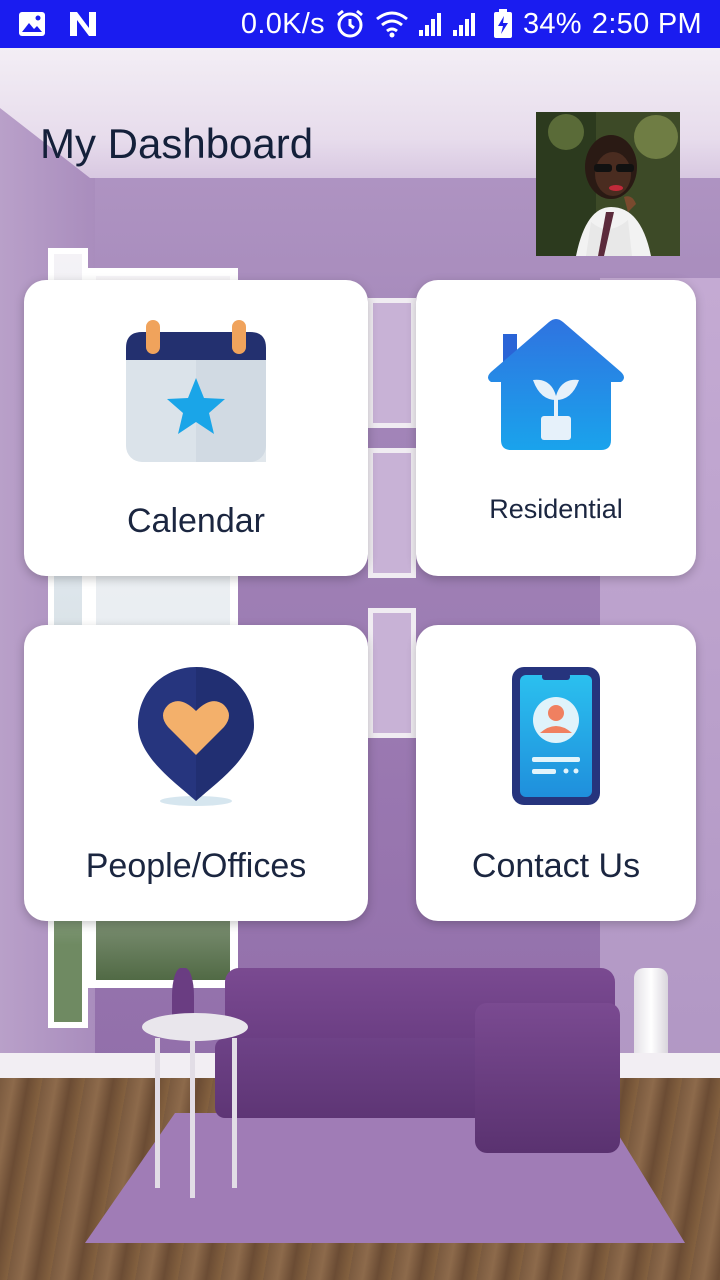 Image resolution: width=720 pixels, height=1280 pixels. I want to click on residential-card: Residential, so click(556, 428).